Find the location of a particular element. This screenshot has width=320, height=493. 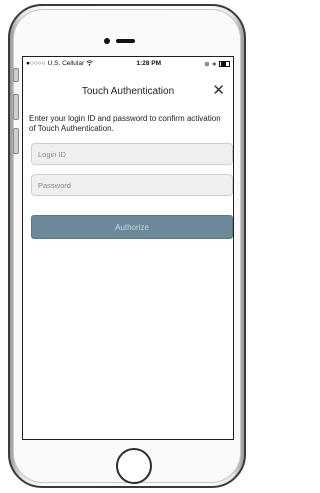

home-button is located at coordinates (134, 466).